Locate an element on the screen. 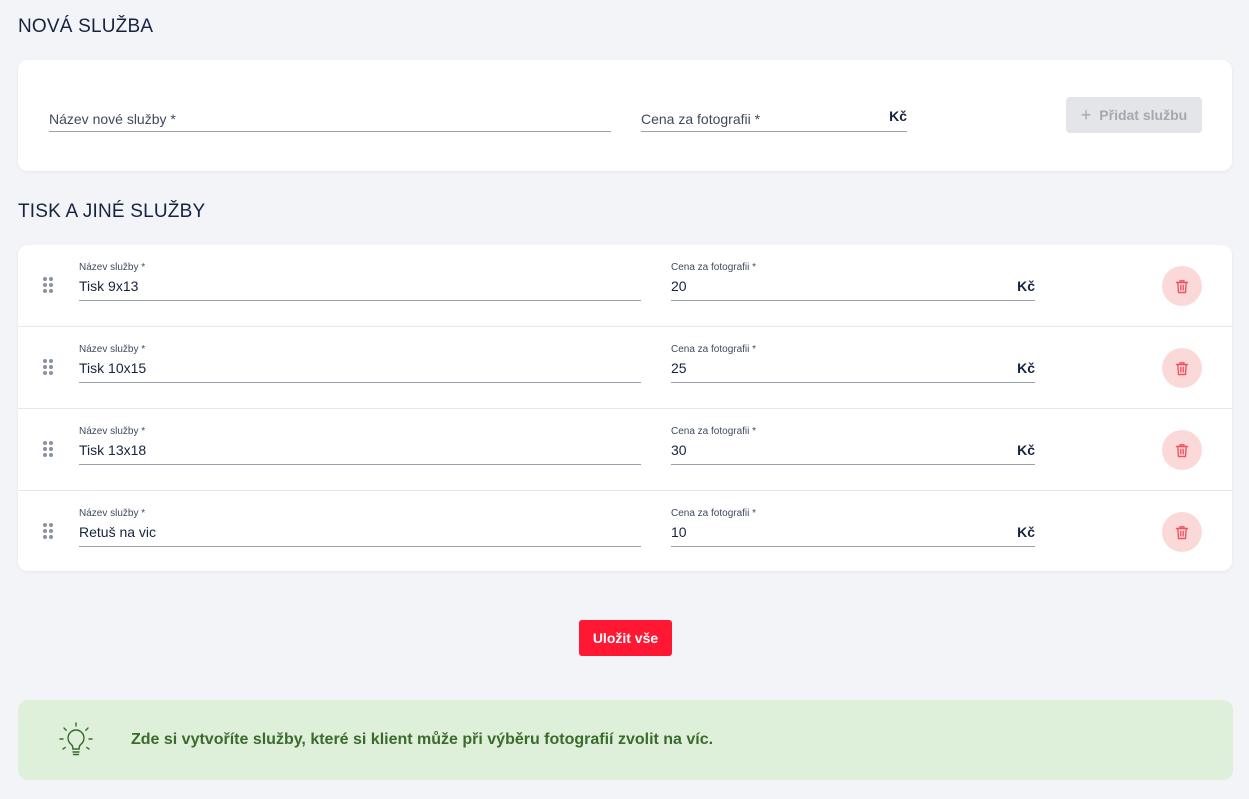 The image size is (1249, 799). new-service-price-input: Cena za fotografii * Kč is located at coordinates (774, 116).